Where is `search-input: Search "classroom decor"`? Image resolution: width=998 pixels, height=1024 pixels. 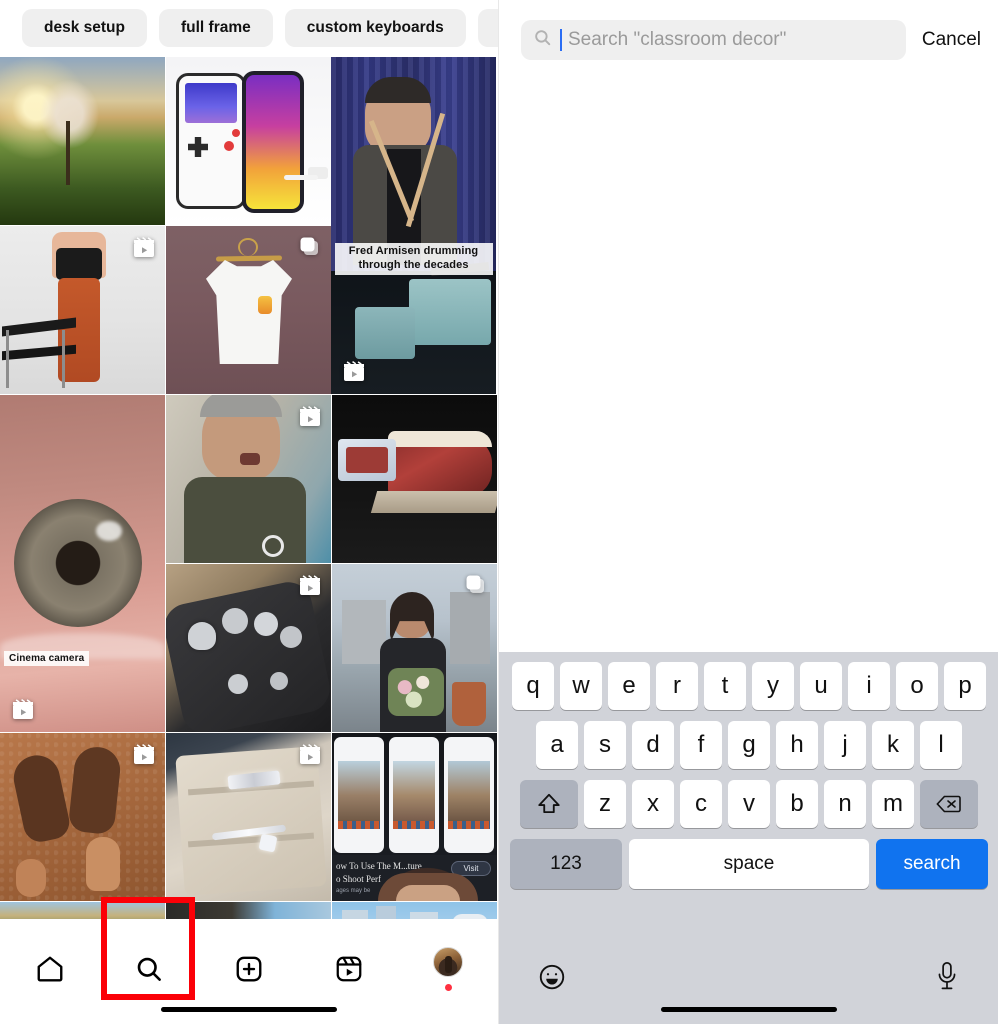 search-input: Search "classroom decor" is located at coordinates (713, 40).